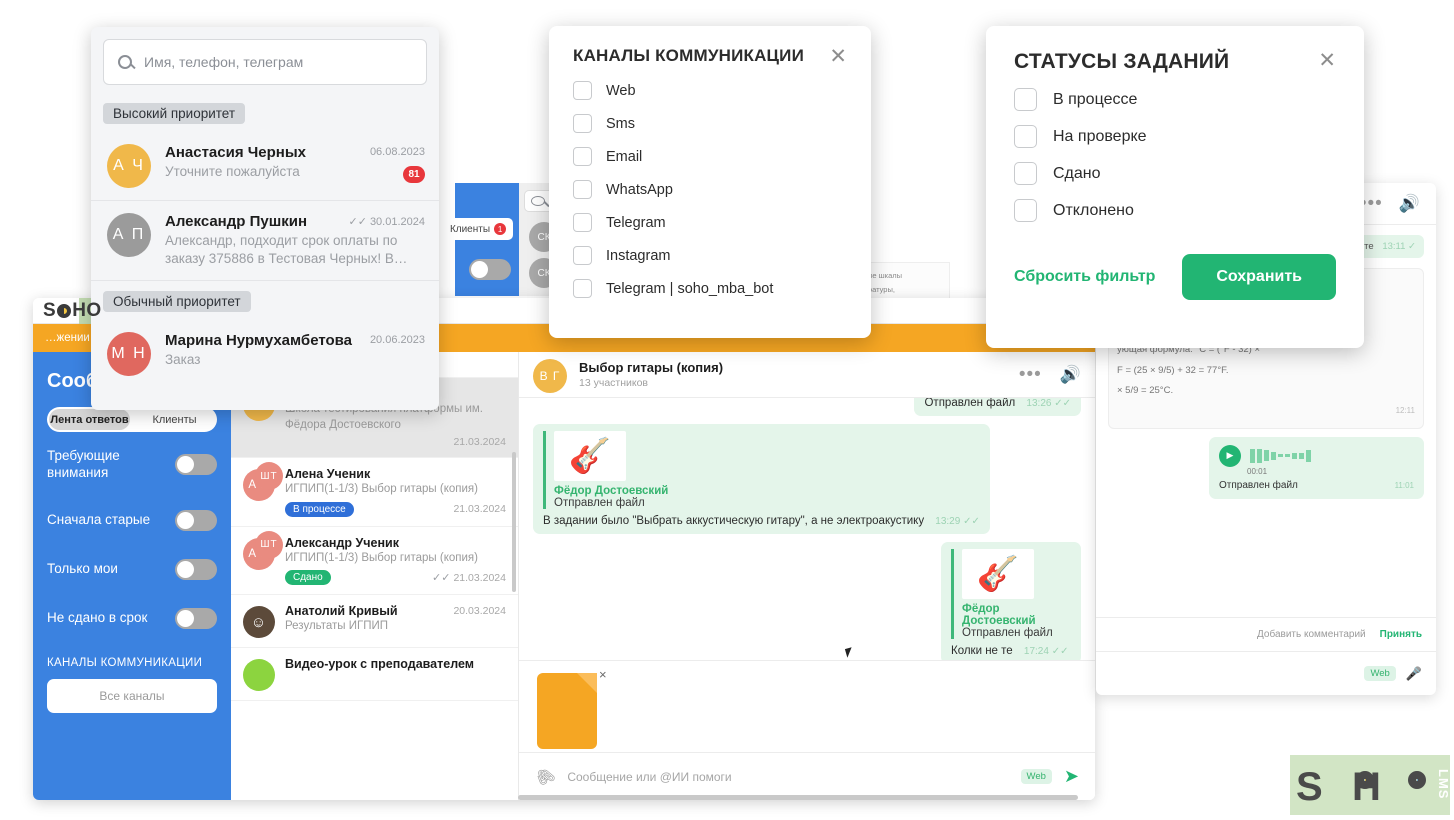  What do you see at coordinates (490, 269) in the screenshot?
I see `bg-toggle` at bounding box center [490, 269].